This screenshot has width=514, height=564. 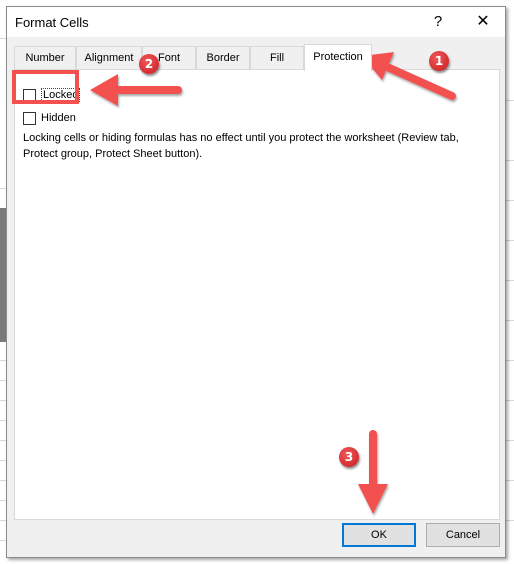 I want to click on locked-checkbox, so click(x=29, y=95).